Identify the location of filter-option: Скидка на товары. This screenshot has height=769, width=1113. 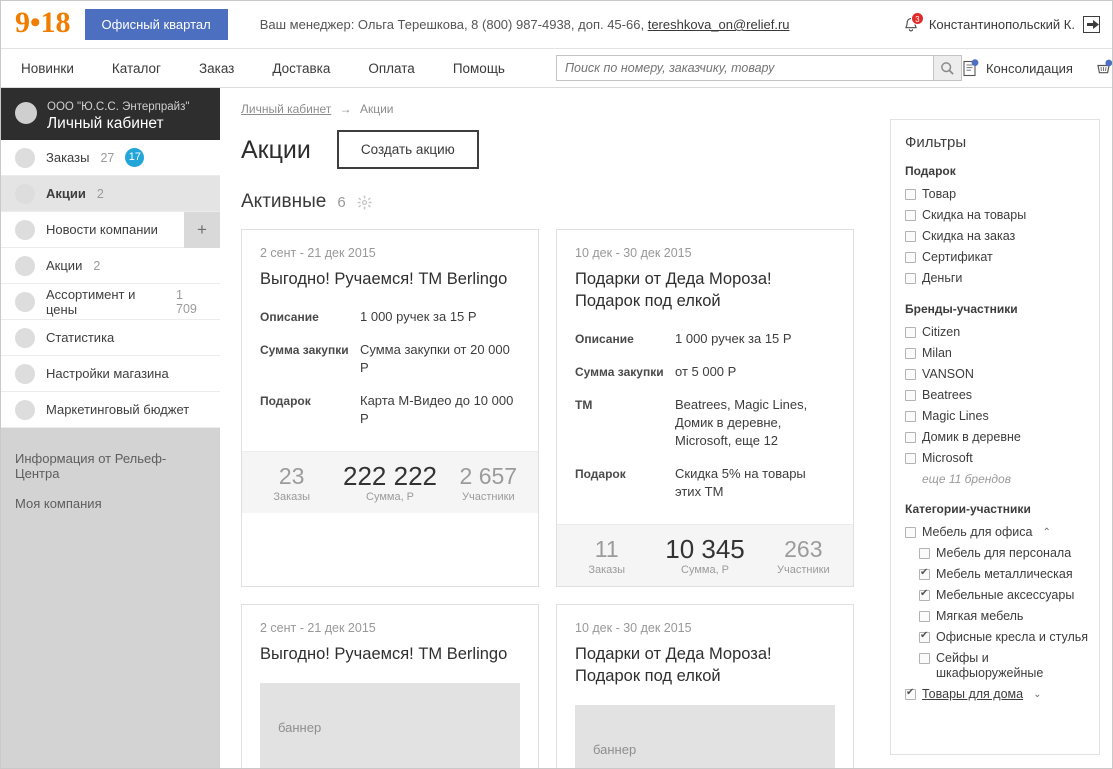
(1002, 215).